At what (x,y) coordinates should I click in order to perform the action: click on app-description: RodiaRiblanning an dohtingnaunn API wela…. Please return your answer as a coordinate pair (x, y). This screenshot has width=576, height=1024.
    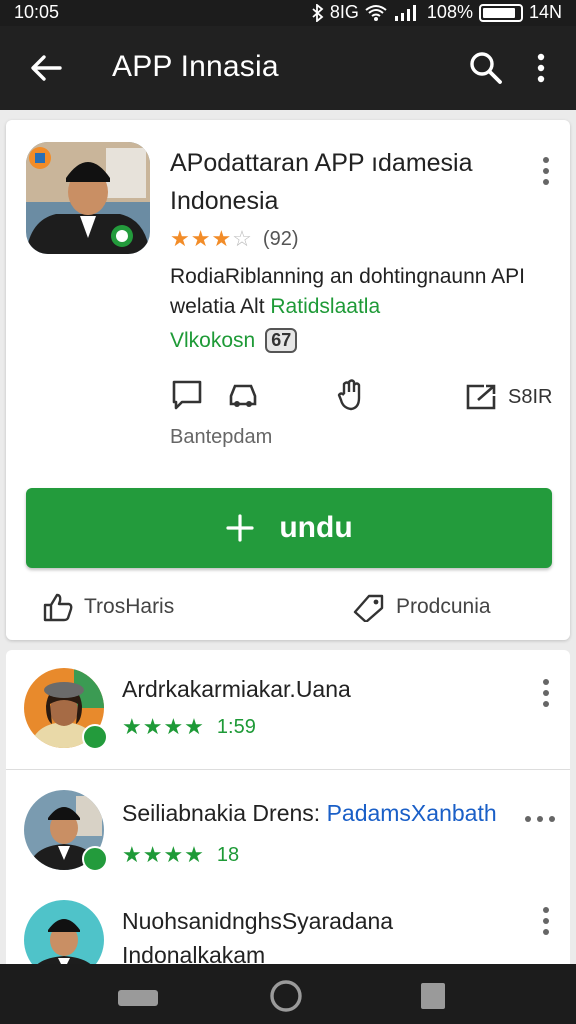
    Looking at the image, I should click on (360, 292).